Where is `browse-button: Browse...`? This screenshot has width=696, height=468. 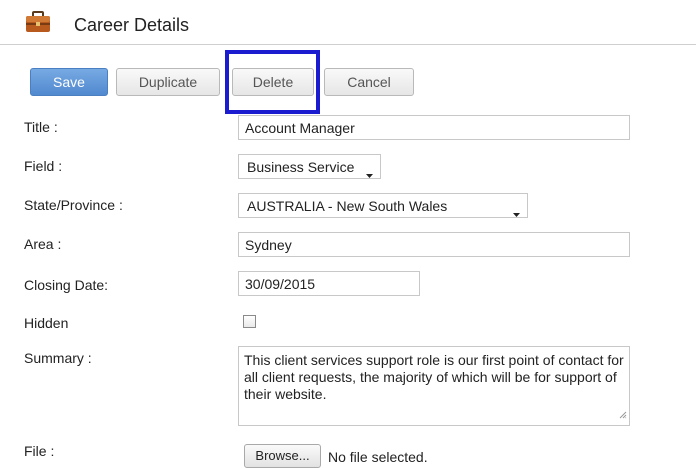 browse-button: Browse... is located at coordinates (282, 456).